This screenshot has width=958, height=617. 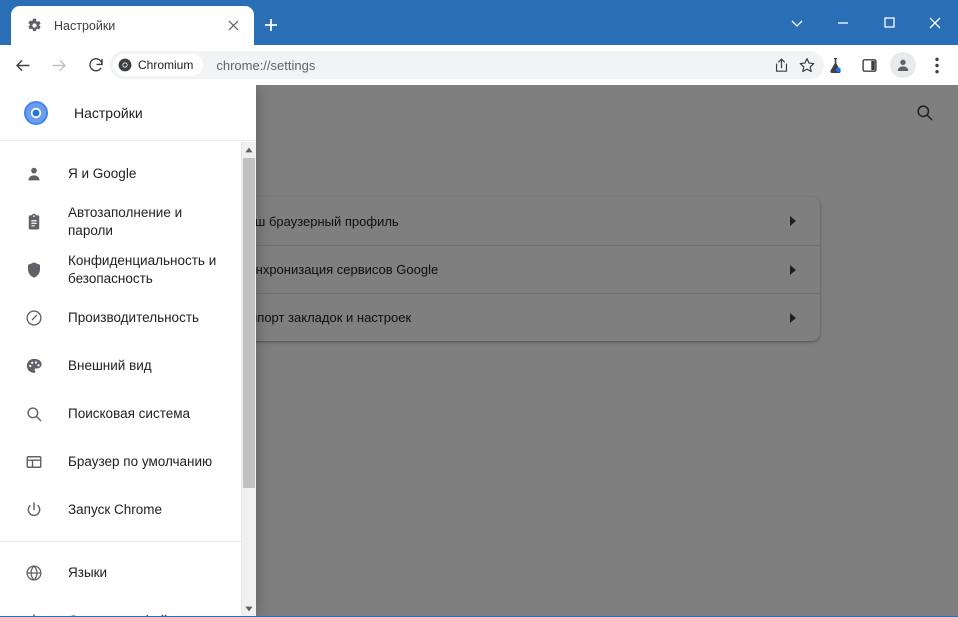 I want to click on new-tab-button, so click(x=271, y=25).